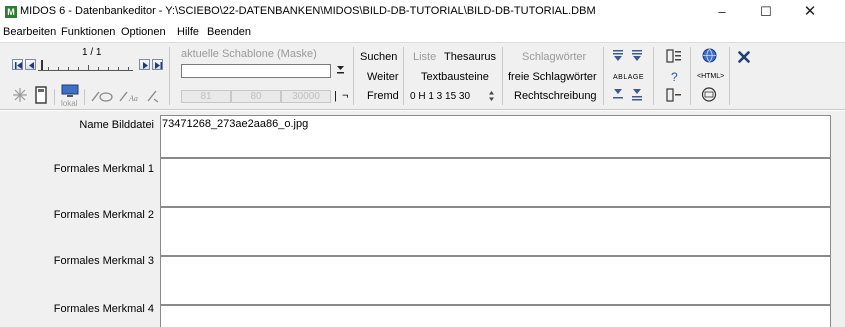 The width and height of the screenshot is (845, 327). What do you see at coordinates (42, 65) in the screenshot?
I see `record-slider-thumb` at bounding box center [42, 65].